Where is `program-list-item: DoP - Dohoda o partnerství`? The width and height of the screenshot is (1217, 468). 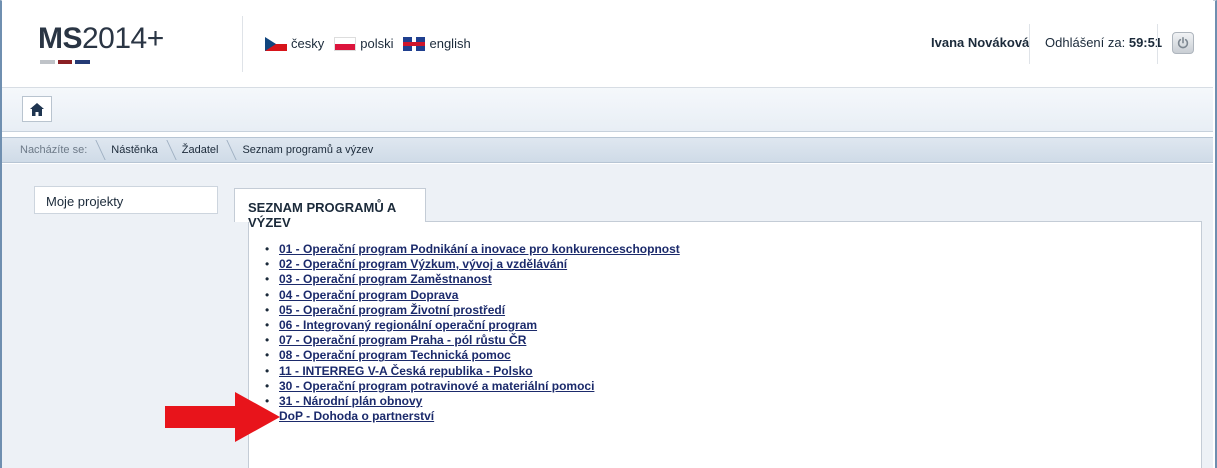
program-list-item: DoP - Dohoda o partnerství is located at coordinates (471, 416).